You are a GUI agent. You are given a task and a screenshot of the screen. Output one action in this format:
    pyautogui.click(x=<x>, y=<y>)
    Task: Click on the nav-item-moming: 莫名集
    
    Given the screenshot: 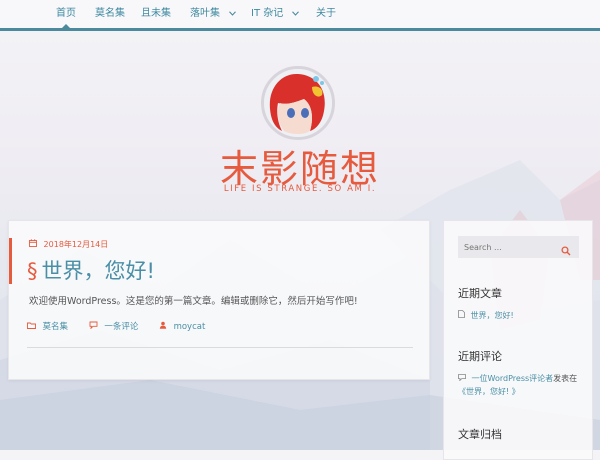 What is the action you would take?
    pyautogui.click(x=110, y=14)
    